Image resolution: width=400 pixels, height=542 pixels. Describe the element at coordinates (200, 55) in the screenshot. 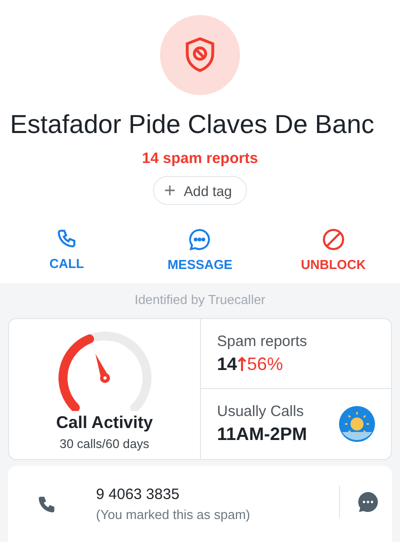

I see `shield-block-icon` at that location.